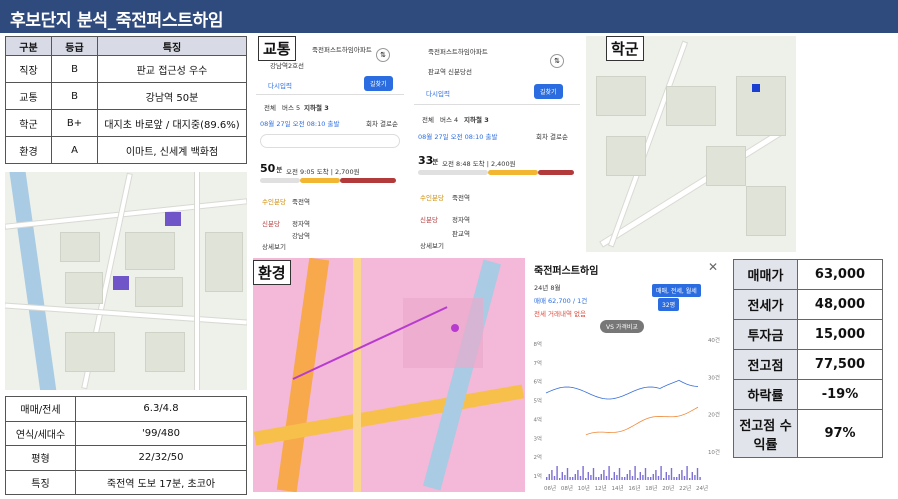 The image size is (898, 499). Describe the element at coordinates (651, 488) in the screenshot. I see `x-tick-label: 18년` at that location.